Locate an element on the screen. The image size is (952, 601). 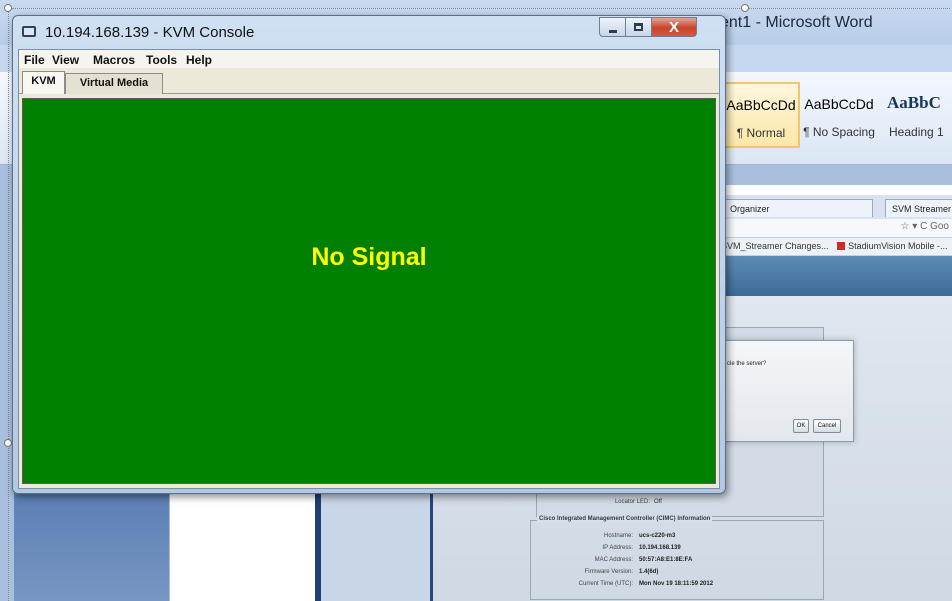
cimc-info-value: Mon Nov 19 18:11:59 2012 is located at coordinates (676, 584).